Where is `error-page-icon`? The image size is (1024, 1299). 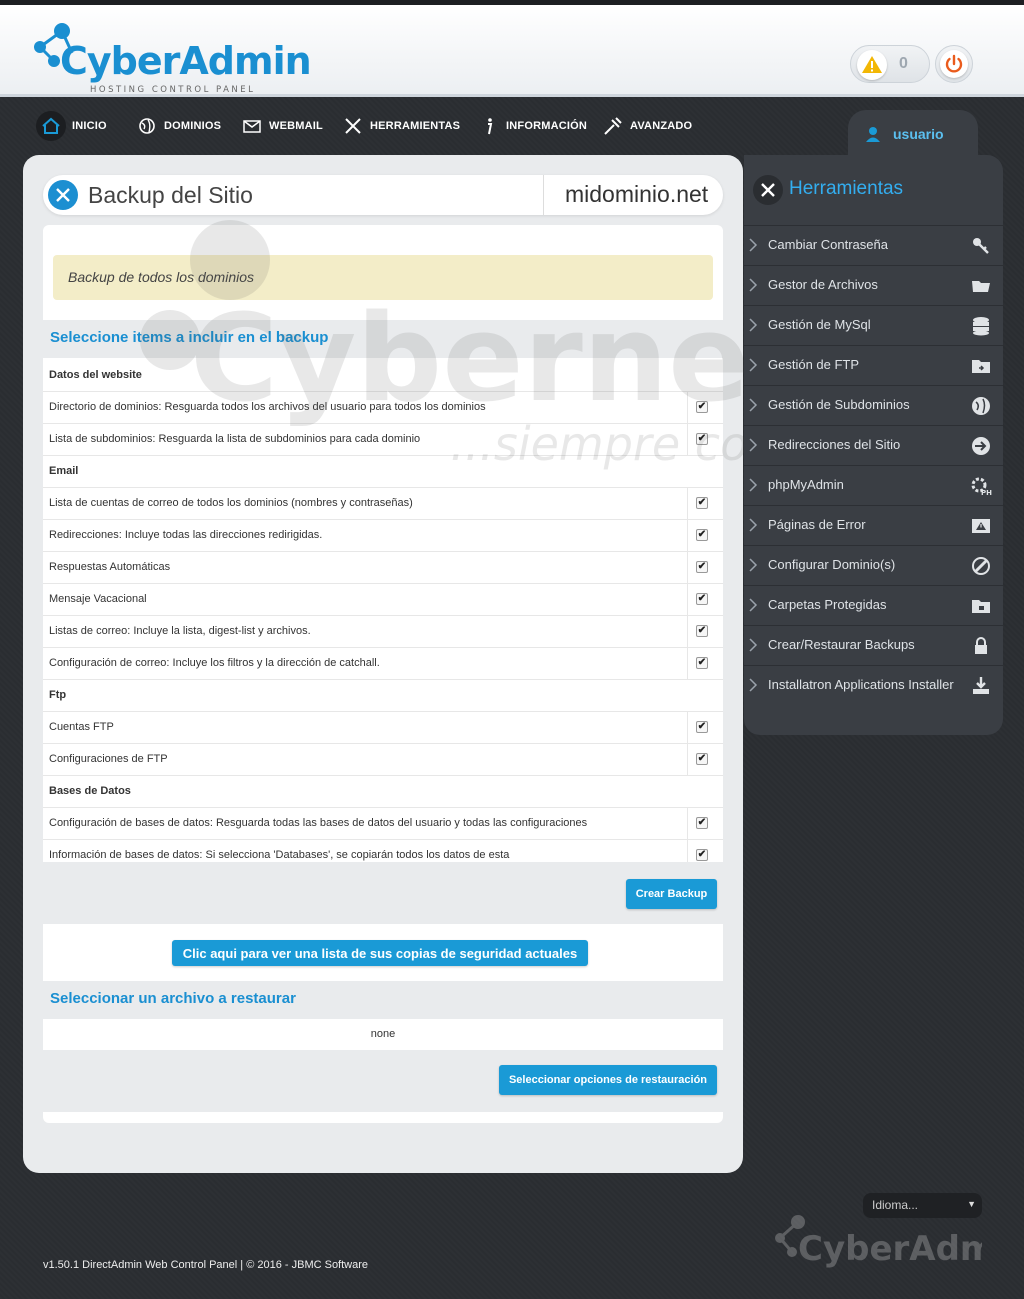 error-page-icon is located at coordinates (981, 526).